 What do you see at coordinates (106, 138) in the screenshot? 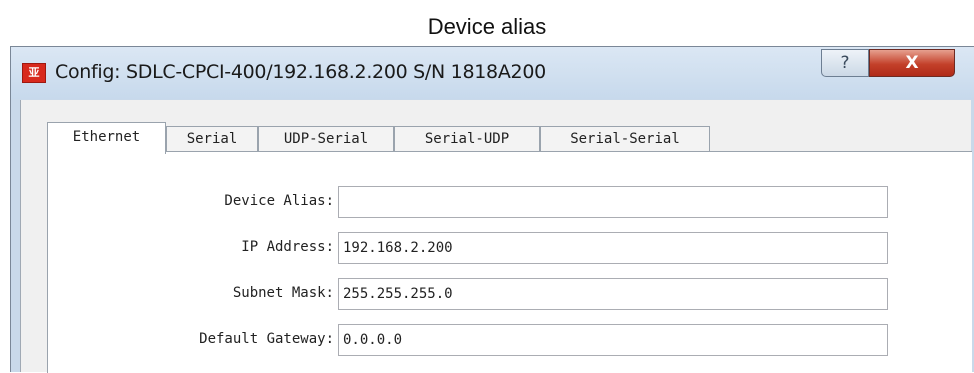
I see `tab-ethernet: Ethernet` at bounding box center [106, 138].